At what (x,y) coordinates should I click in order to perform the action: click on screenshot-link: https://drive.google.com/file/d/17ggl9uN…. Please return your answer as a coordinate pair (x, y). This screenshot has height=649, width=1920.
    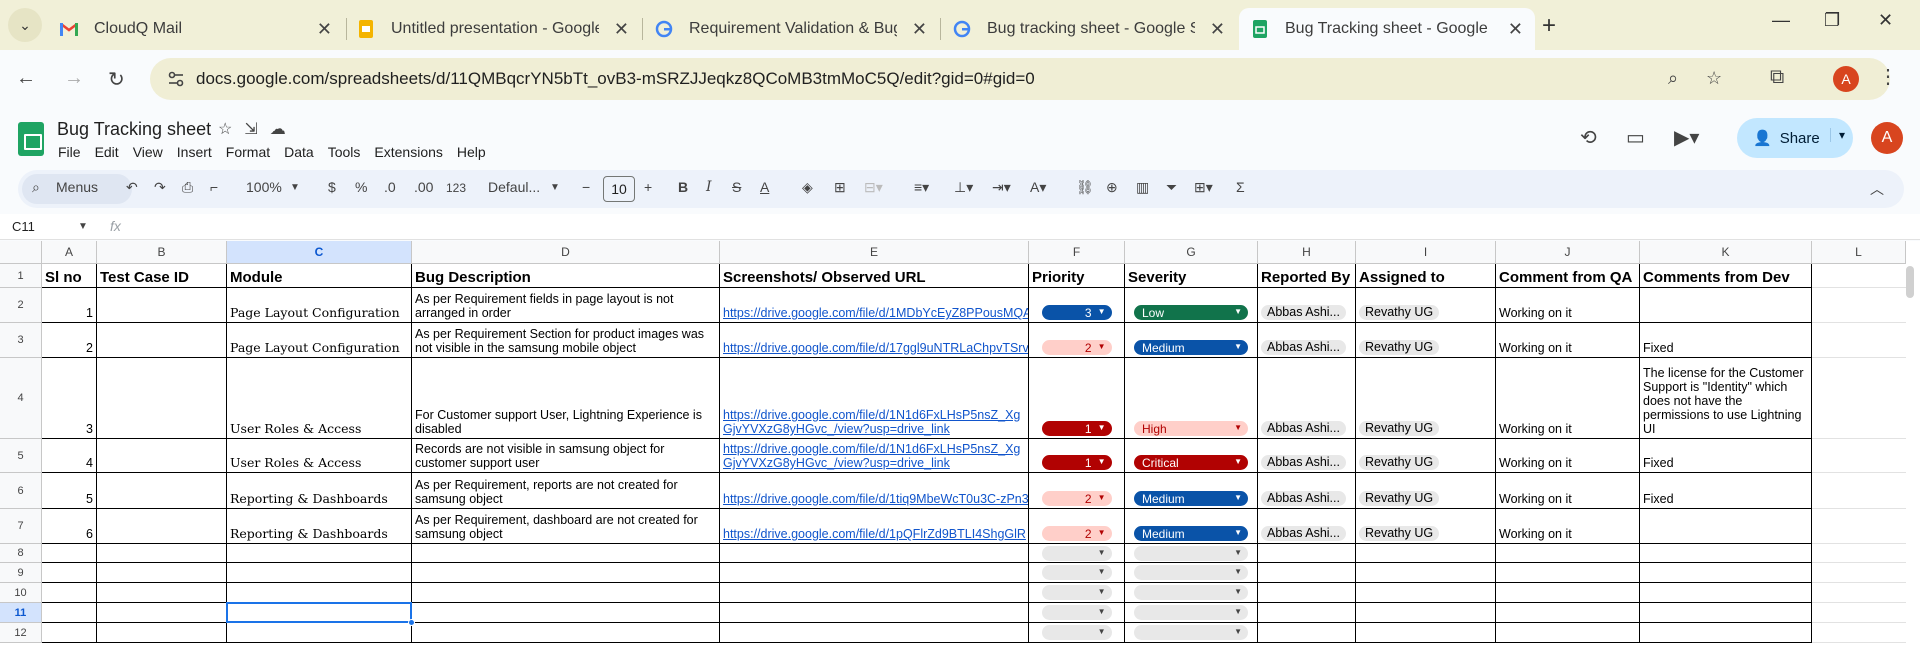
    Looking at the image, I should click on (875, 348).